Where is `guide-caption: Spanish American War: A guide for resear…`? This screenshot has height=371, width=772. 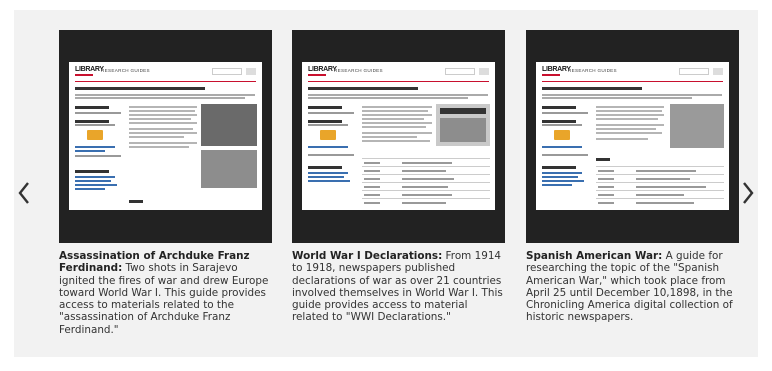
guide-caption: Spanish American War: A guide for resear… is located at coordinates (632, 287).